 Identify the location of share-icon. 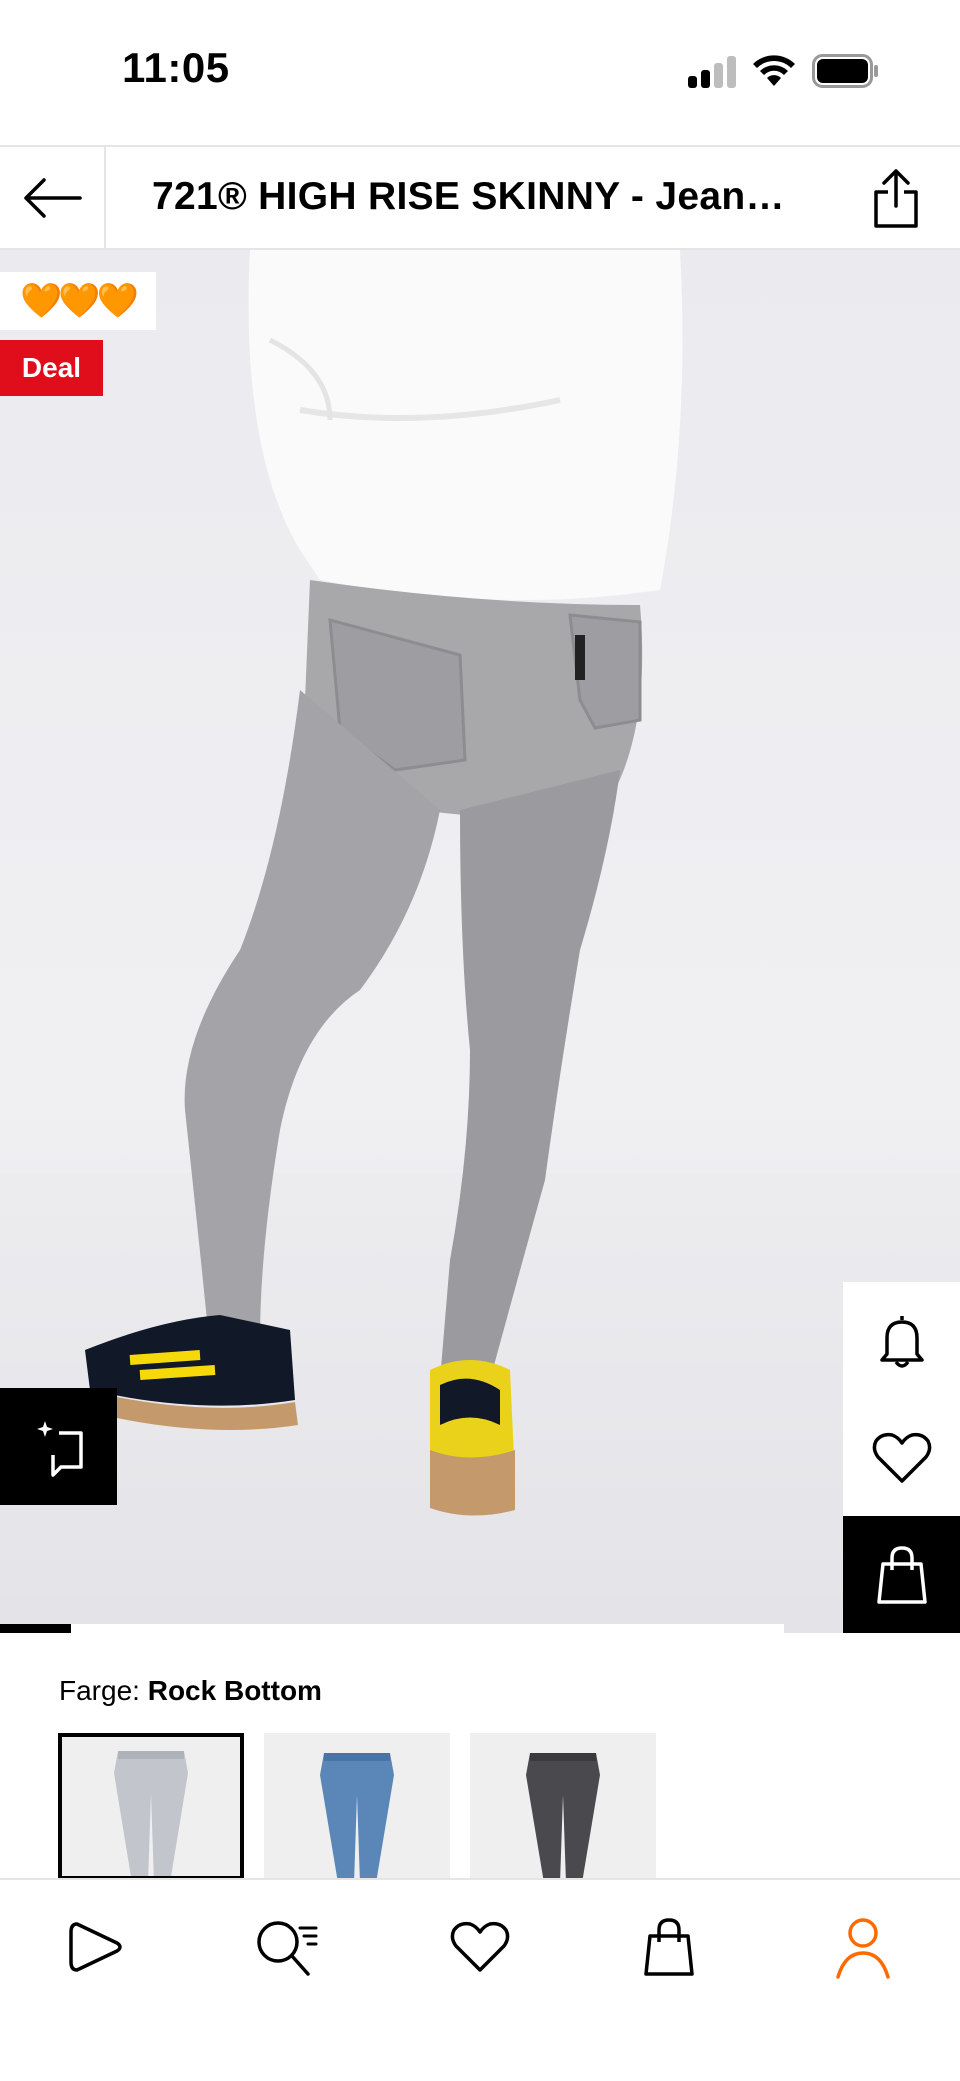
(896, 198).